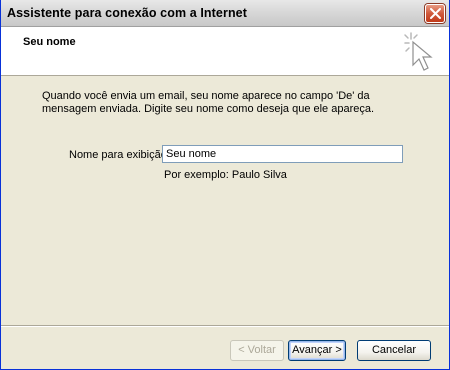 The height and width of the screenshot is (370, 450). What do you see at coordinates (225, 326) in the screenshot?
I see `footer-divider` at bounding box center [225, 326].